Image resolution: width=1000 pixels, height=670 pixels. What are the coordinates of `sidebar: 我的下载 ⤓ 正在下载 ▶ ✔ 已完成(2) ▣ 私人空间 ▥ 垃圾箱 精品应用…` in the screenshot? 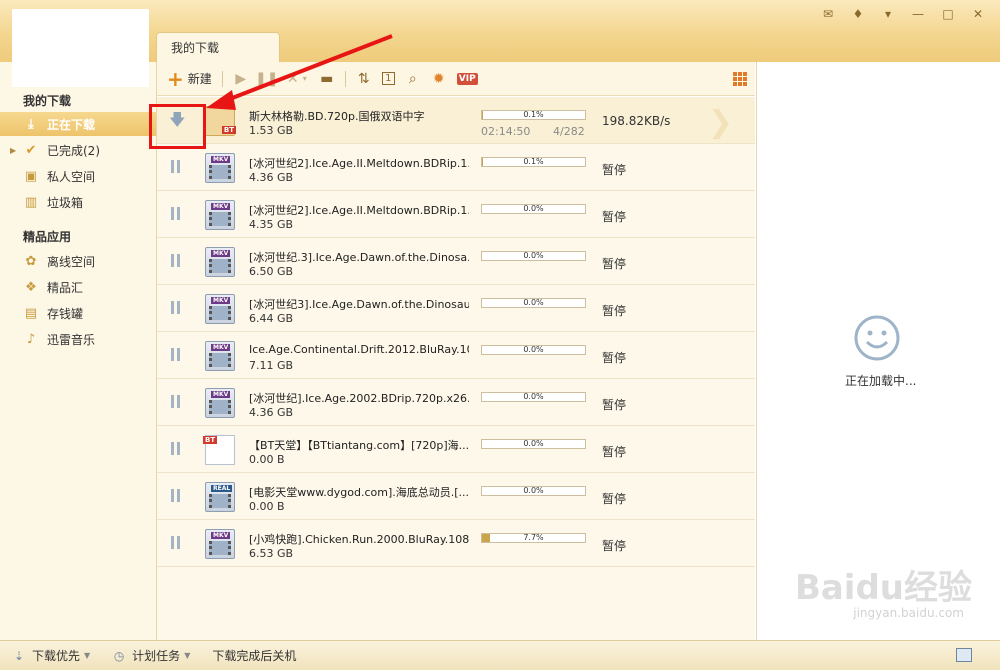 It's located at (78, 351).